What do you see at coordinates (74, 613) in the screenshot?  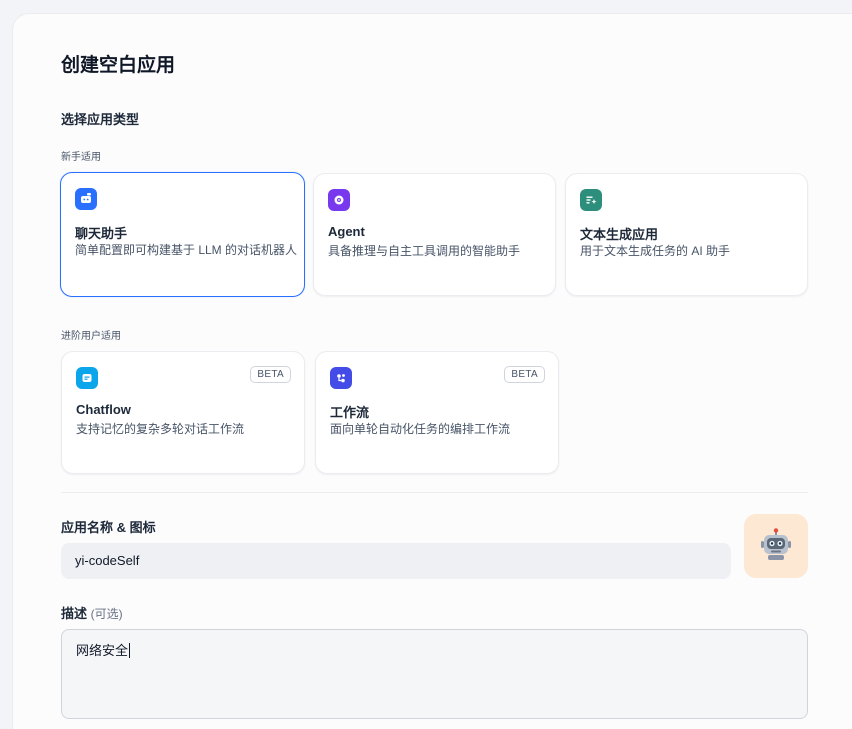 I see `description-label-text: 描述` at bounding box center [74, 613].